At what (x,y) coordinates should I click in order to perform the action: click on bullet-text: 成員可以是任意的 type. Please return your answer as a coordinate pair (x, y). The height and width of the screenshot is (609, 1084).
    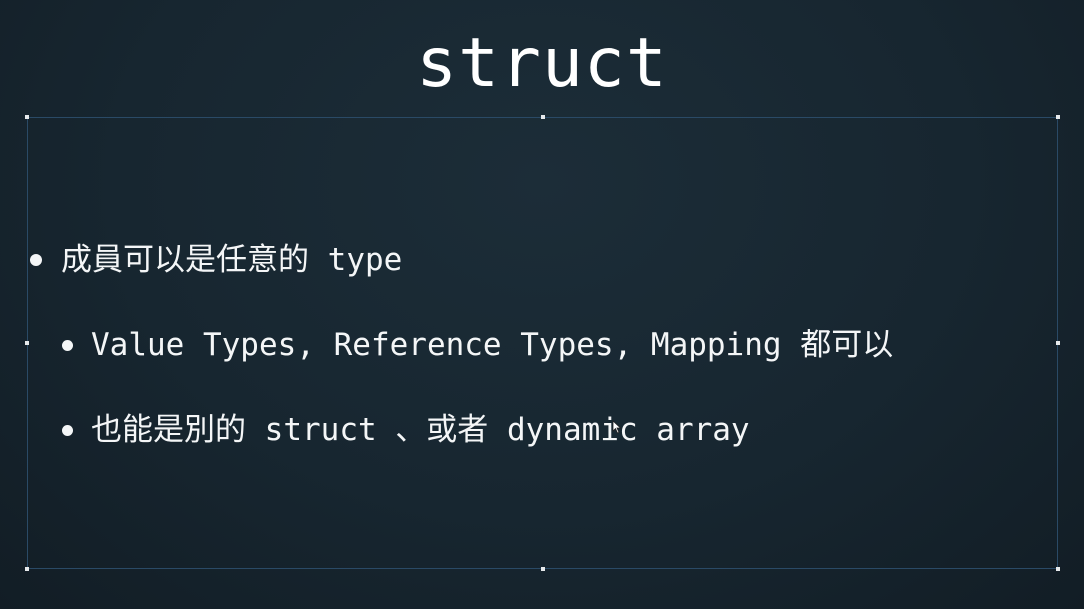
    Looking at the image, I should click on (232, 260).